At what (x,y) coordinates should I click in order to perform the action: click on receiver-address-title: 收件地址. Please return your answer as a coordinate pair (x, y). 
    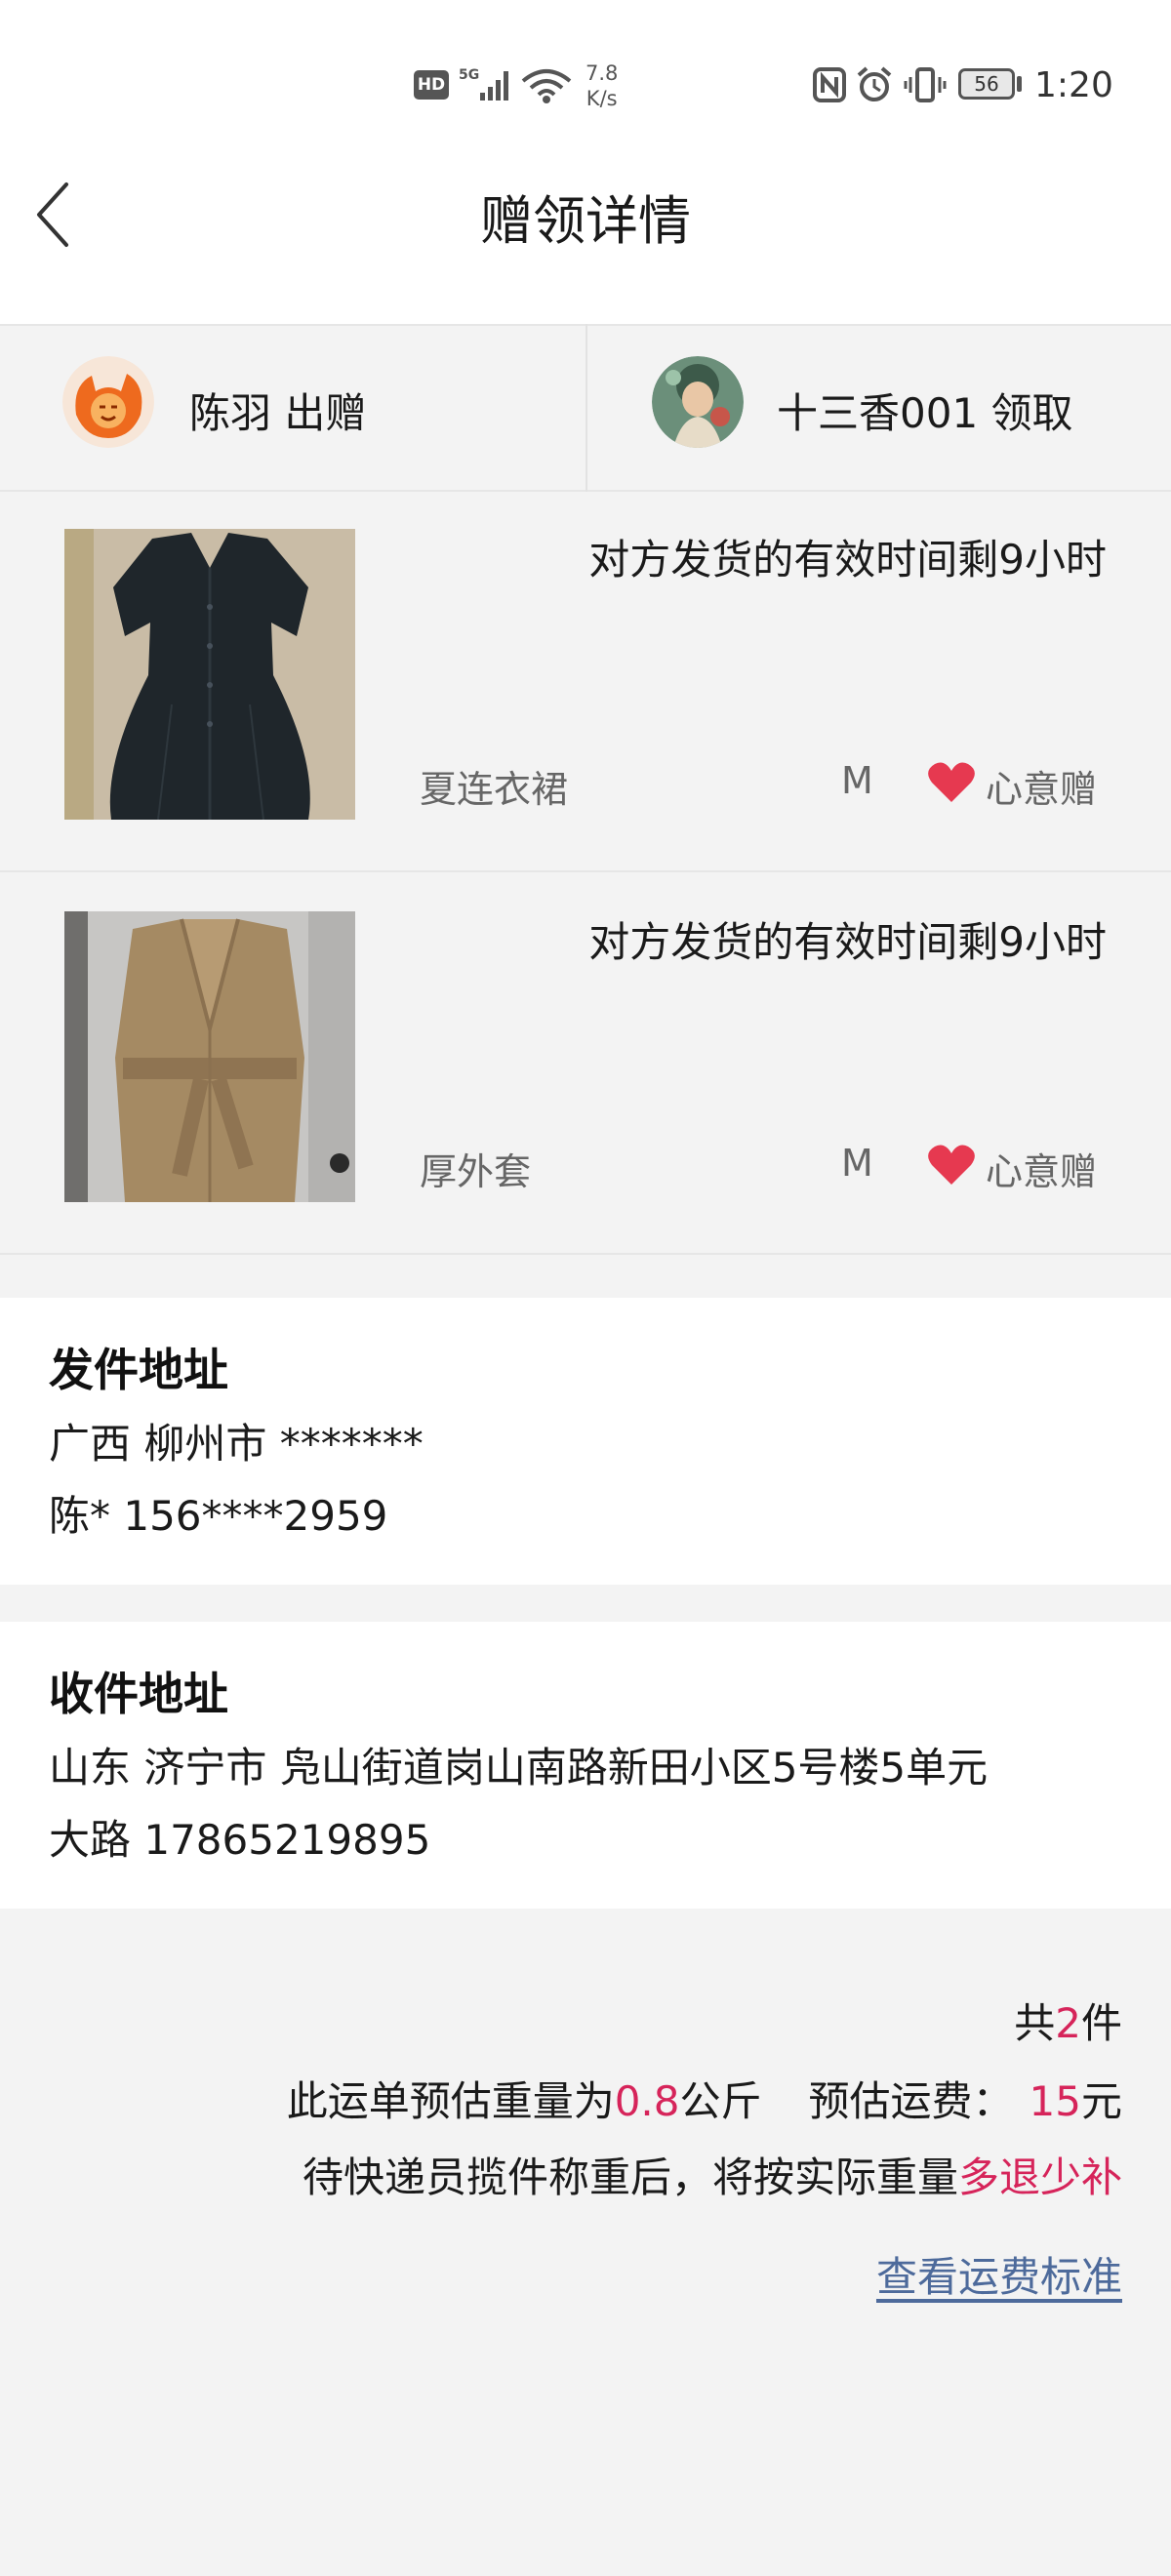
    Looking at the image, I should click on (138, 1694).